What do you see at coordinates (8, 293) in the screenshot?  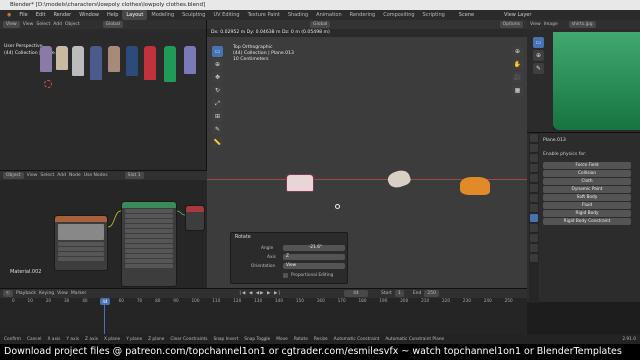 I see `editor-type-button: ◴` at bounding box center [8, 293].